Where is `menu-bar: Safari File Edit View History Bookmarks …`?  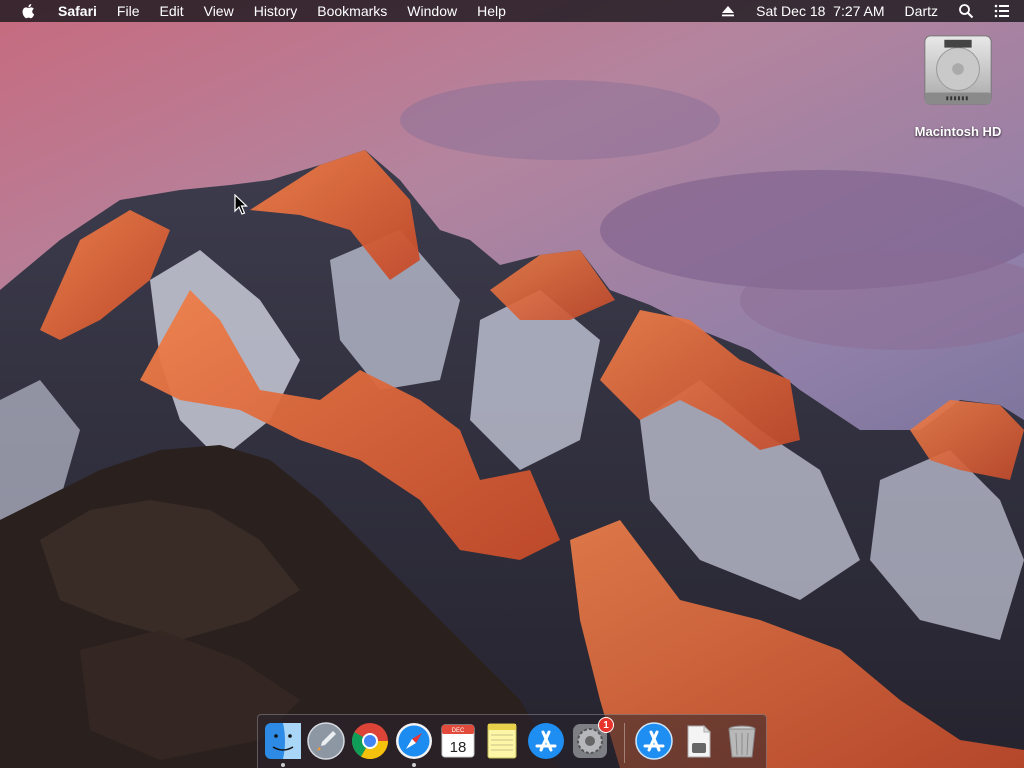 menu-bar: Safari File Edit View History Bookmarks … is located at coordinates (512, 11).